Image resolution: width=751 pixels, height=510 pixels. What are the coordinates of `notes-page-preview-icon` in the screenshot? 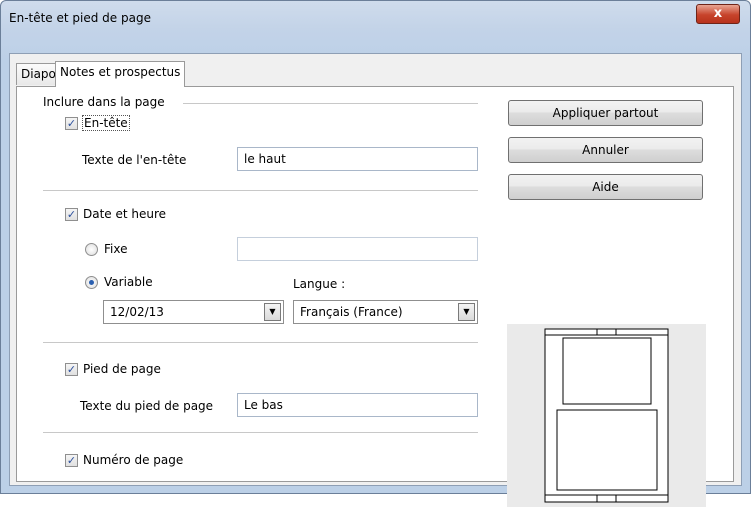 It's located at (606, 415).